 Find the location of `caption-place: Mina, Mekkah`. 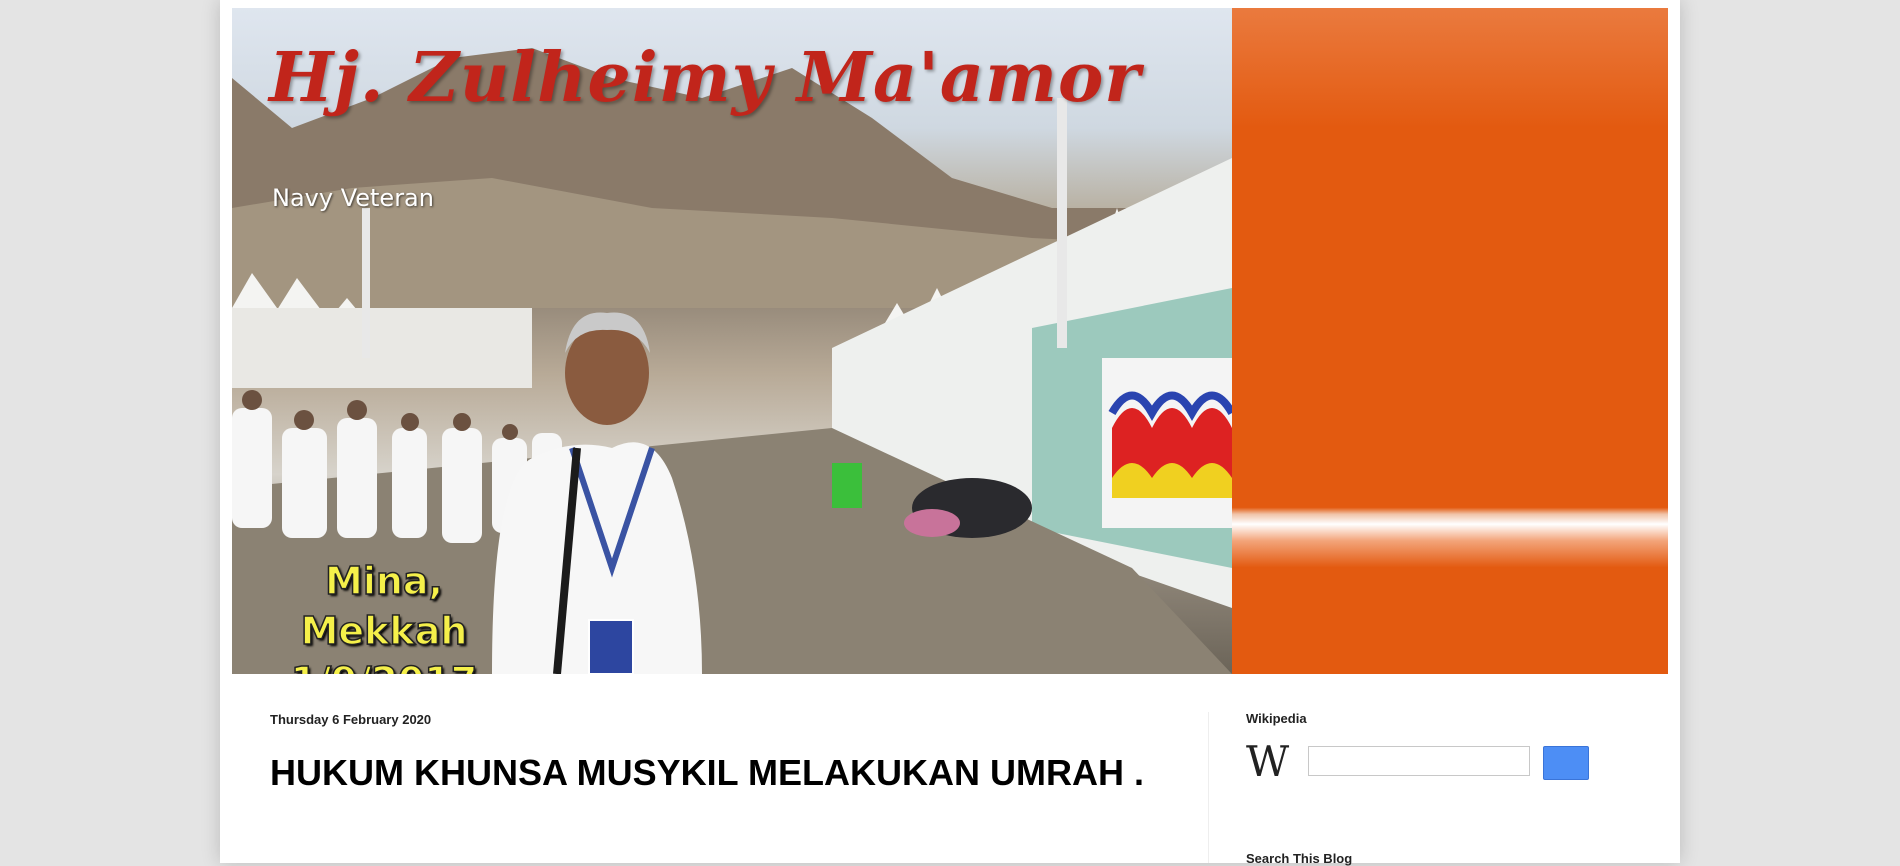

caption-place: Mina, Mekkah is located at coordinates (384, 606).